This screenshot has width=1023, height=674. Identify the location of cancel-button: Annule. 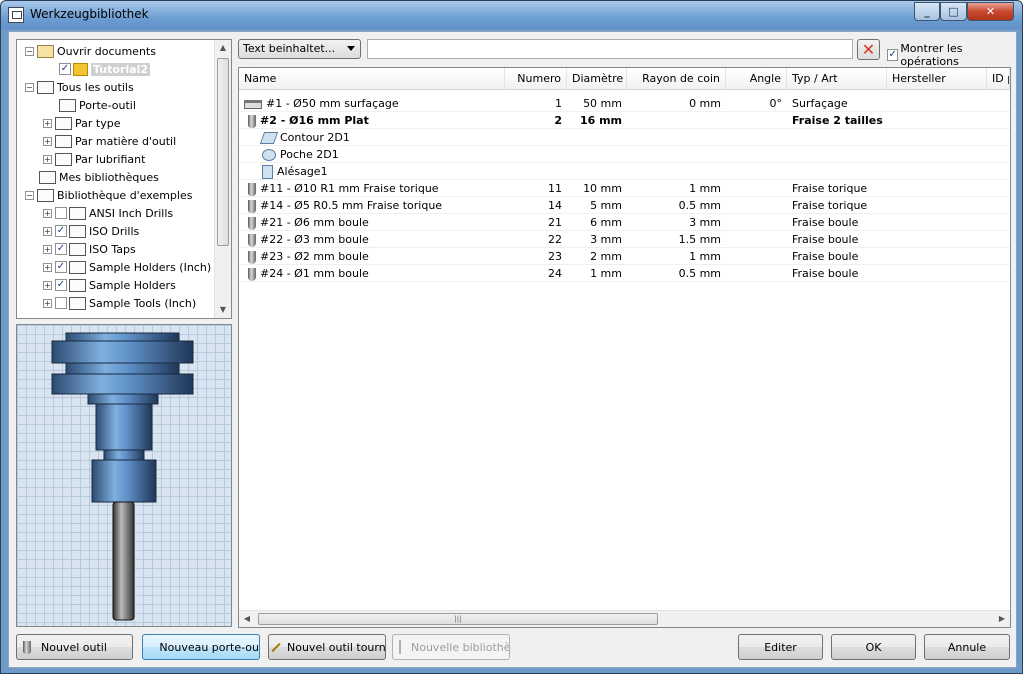
(967, 647).